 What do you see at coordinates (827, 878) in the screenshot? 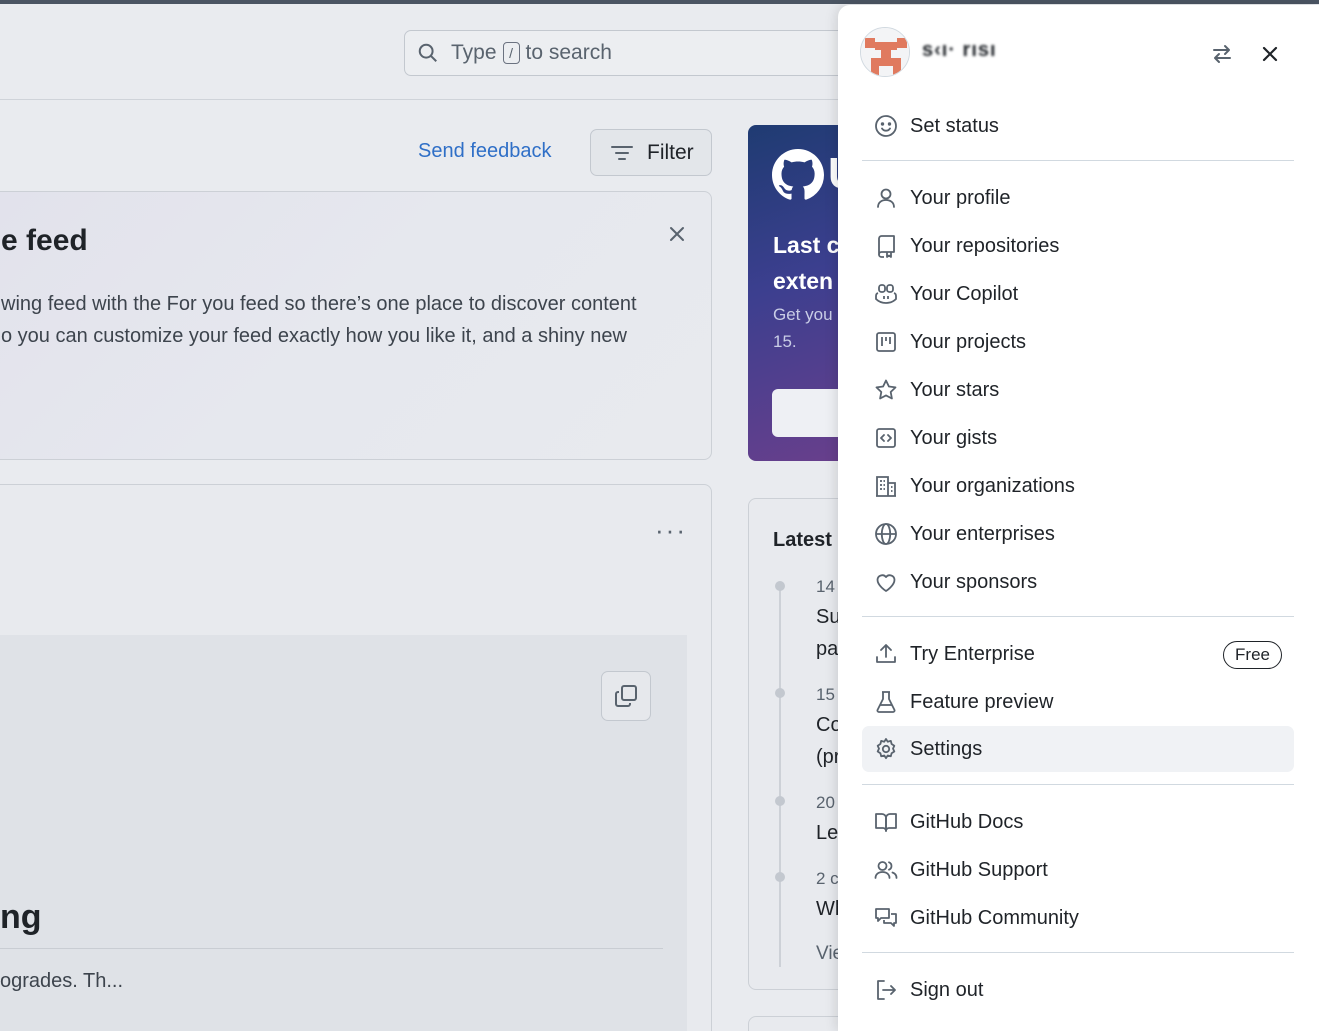
I see `changelog-date: 2 c` at bounding box center [827, 878].